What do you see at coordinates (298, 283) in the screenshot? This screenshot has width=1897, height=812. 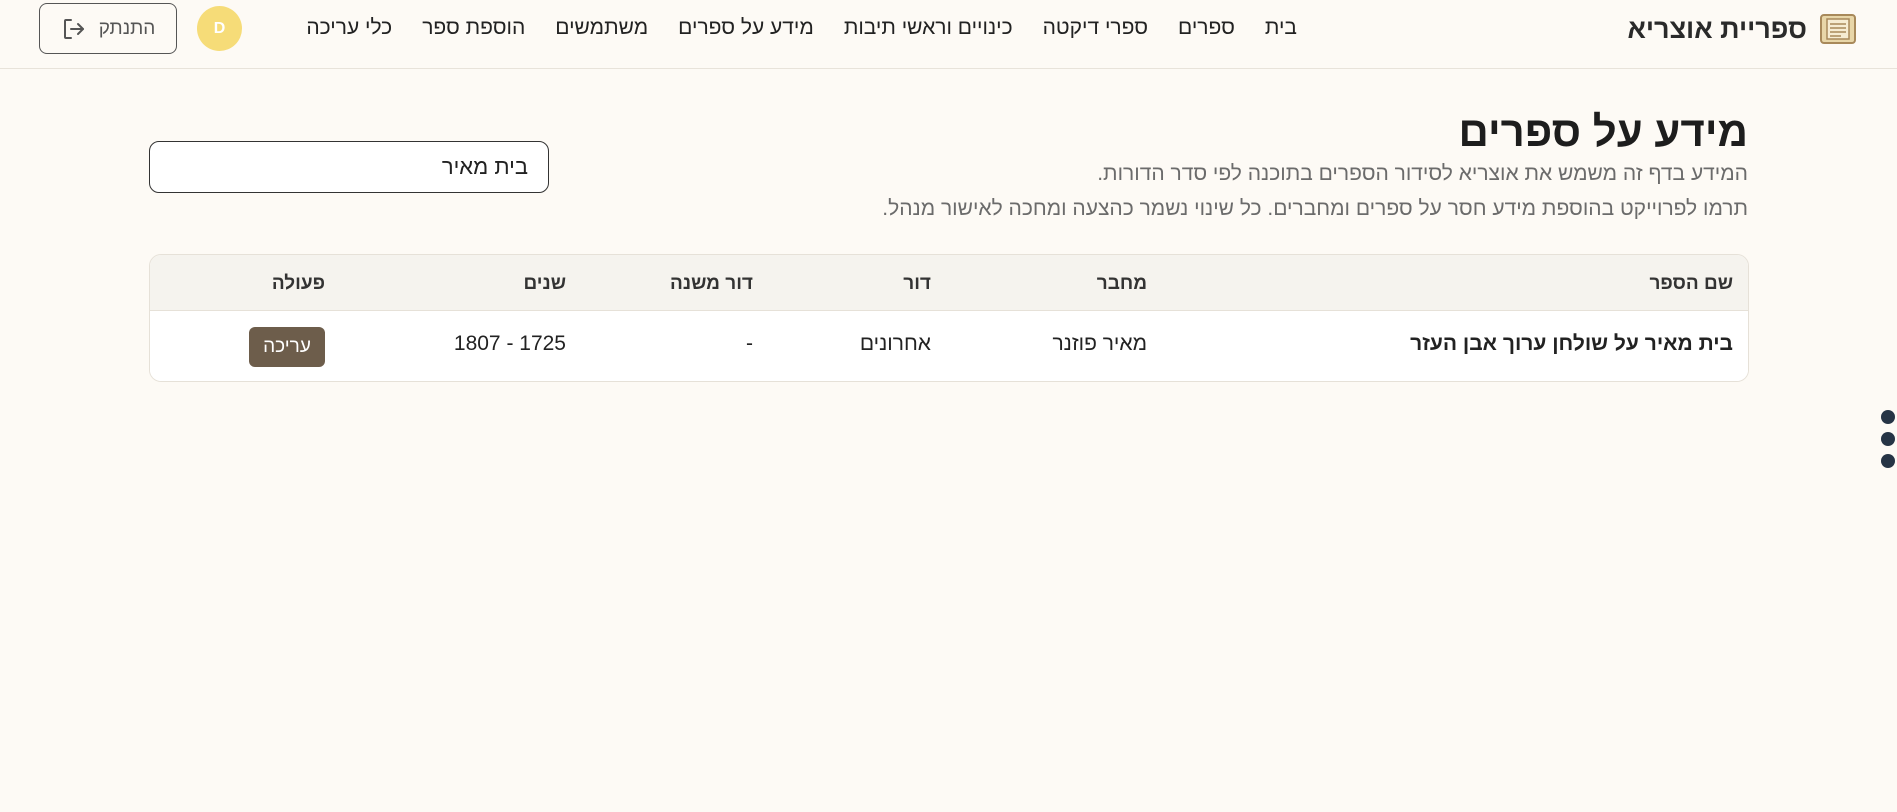 I see `column-header-action: פעולה` at bounding box center [298, 283].